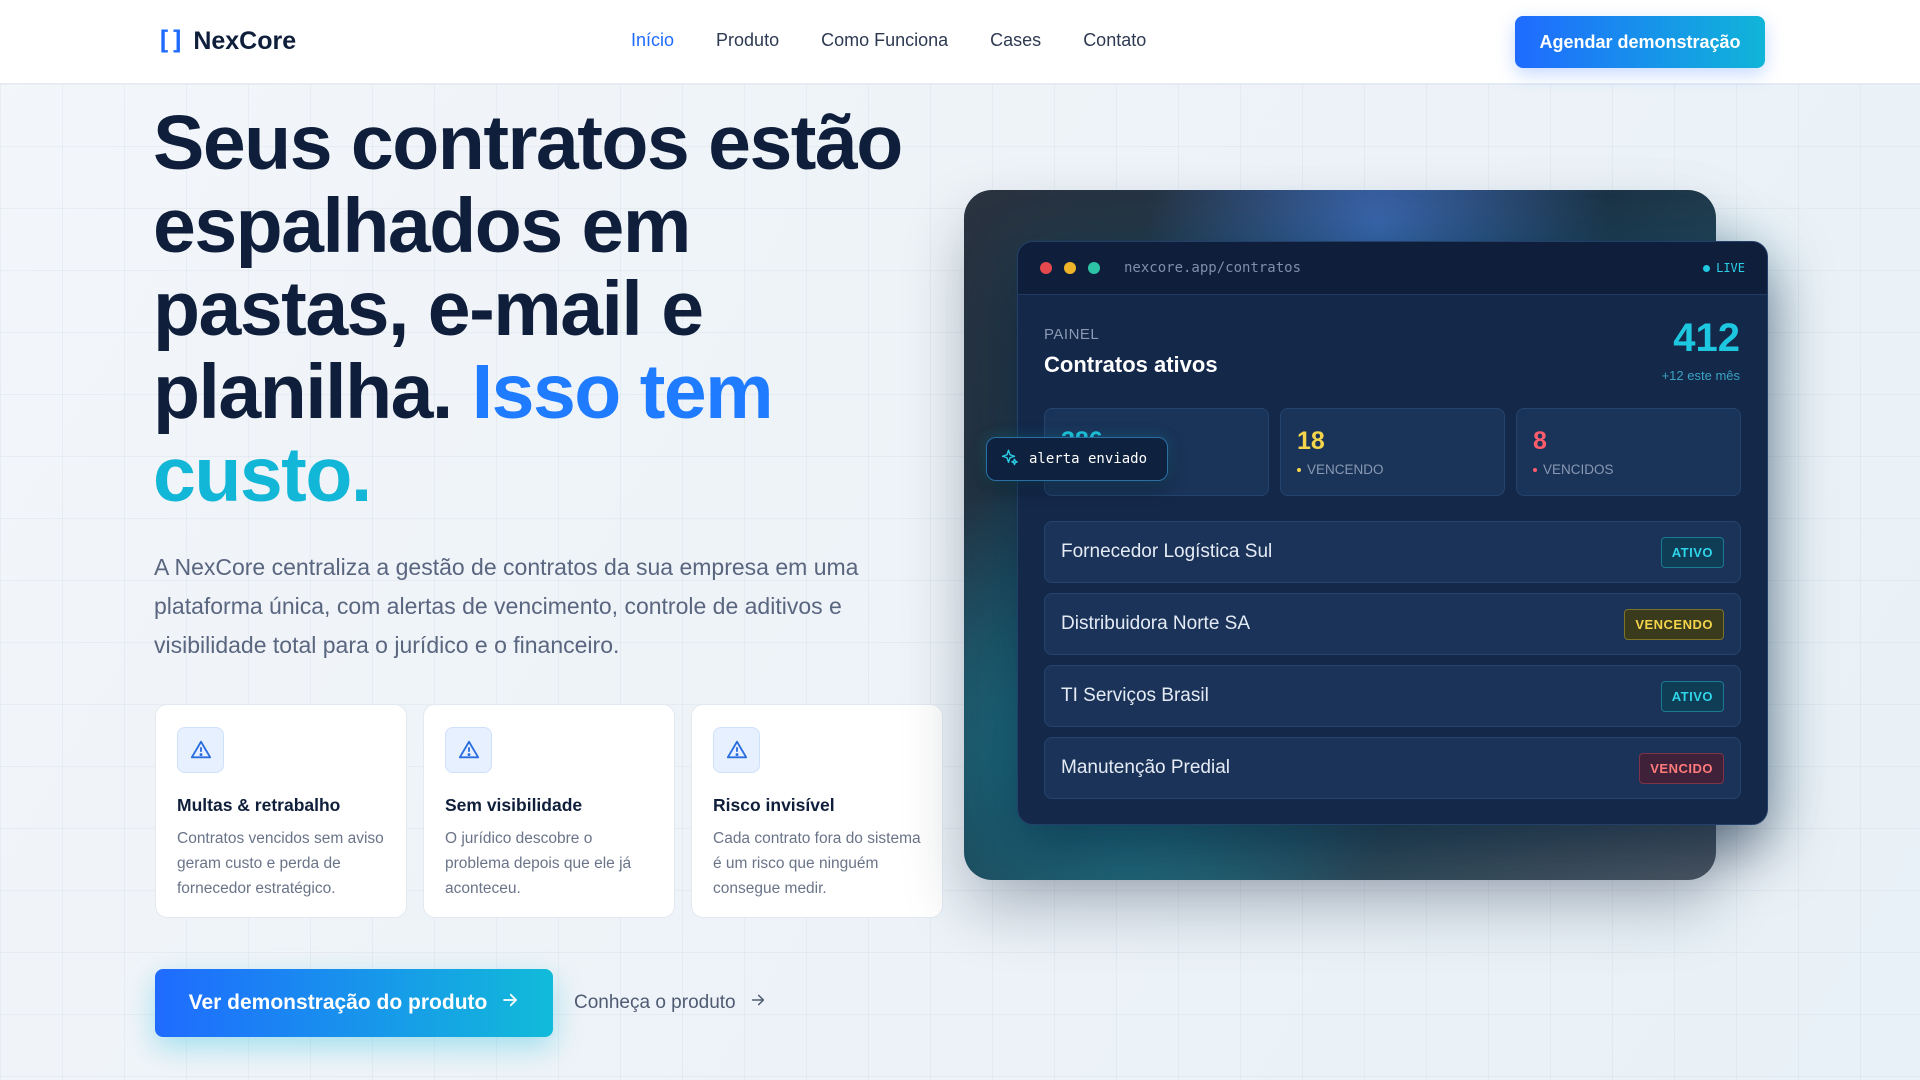  I want to click on schedule-demo-button: Agendar demonstração, so click(1640, 42).